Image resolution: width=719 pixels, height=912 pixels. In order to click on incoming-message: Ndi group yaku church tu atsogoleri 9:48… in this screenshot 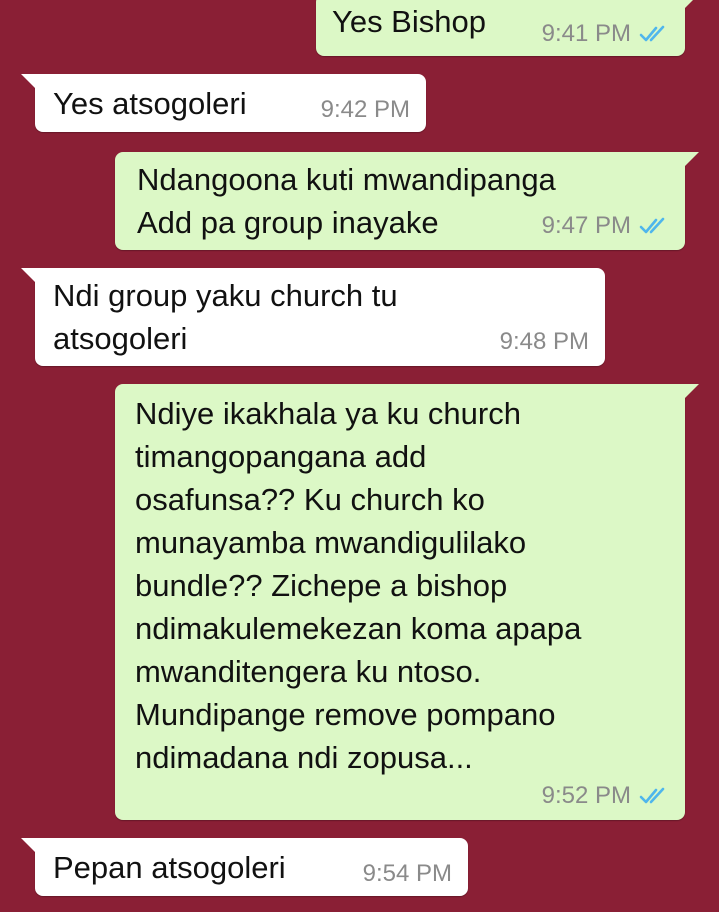, I will do `click(313, 317)`.